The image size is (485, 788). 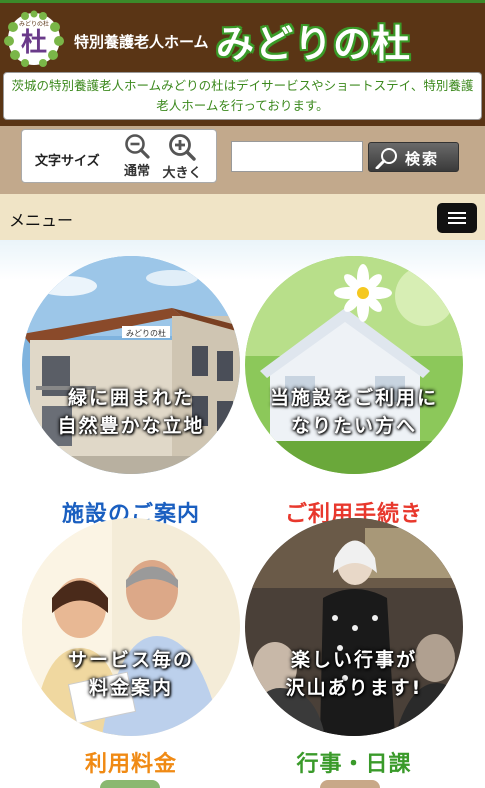 I want to click on tile-overlay-line: 自然豊かな立地, so click(x=131, y=426).